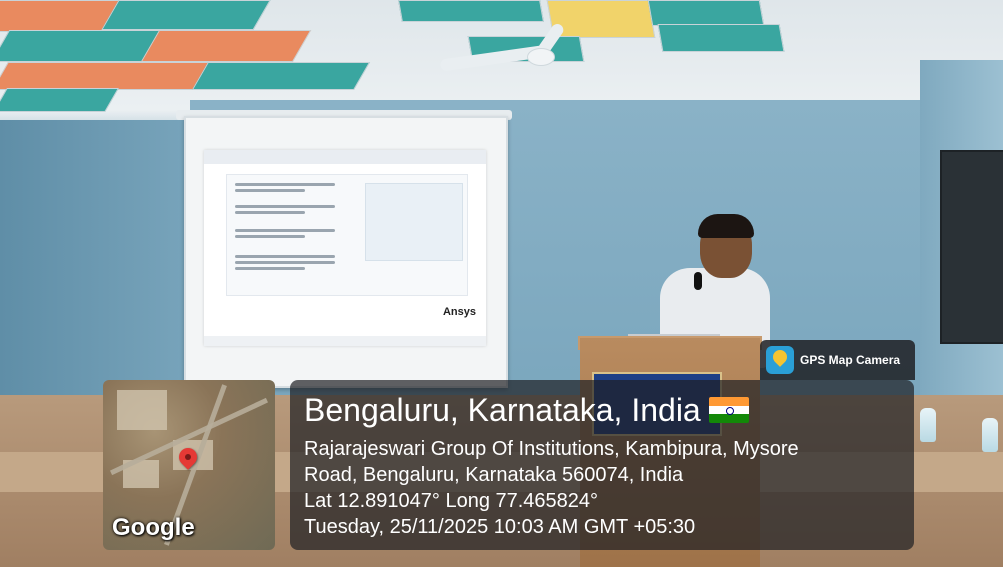 Image resolution: width=1003 pixels, height=567 pixels. What do you see at coordinates (850, 360) in the screenshot?
I see `gps-camera-label: GPS Map Camera` at bounding box center [850, 360].